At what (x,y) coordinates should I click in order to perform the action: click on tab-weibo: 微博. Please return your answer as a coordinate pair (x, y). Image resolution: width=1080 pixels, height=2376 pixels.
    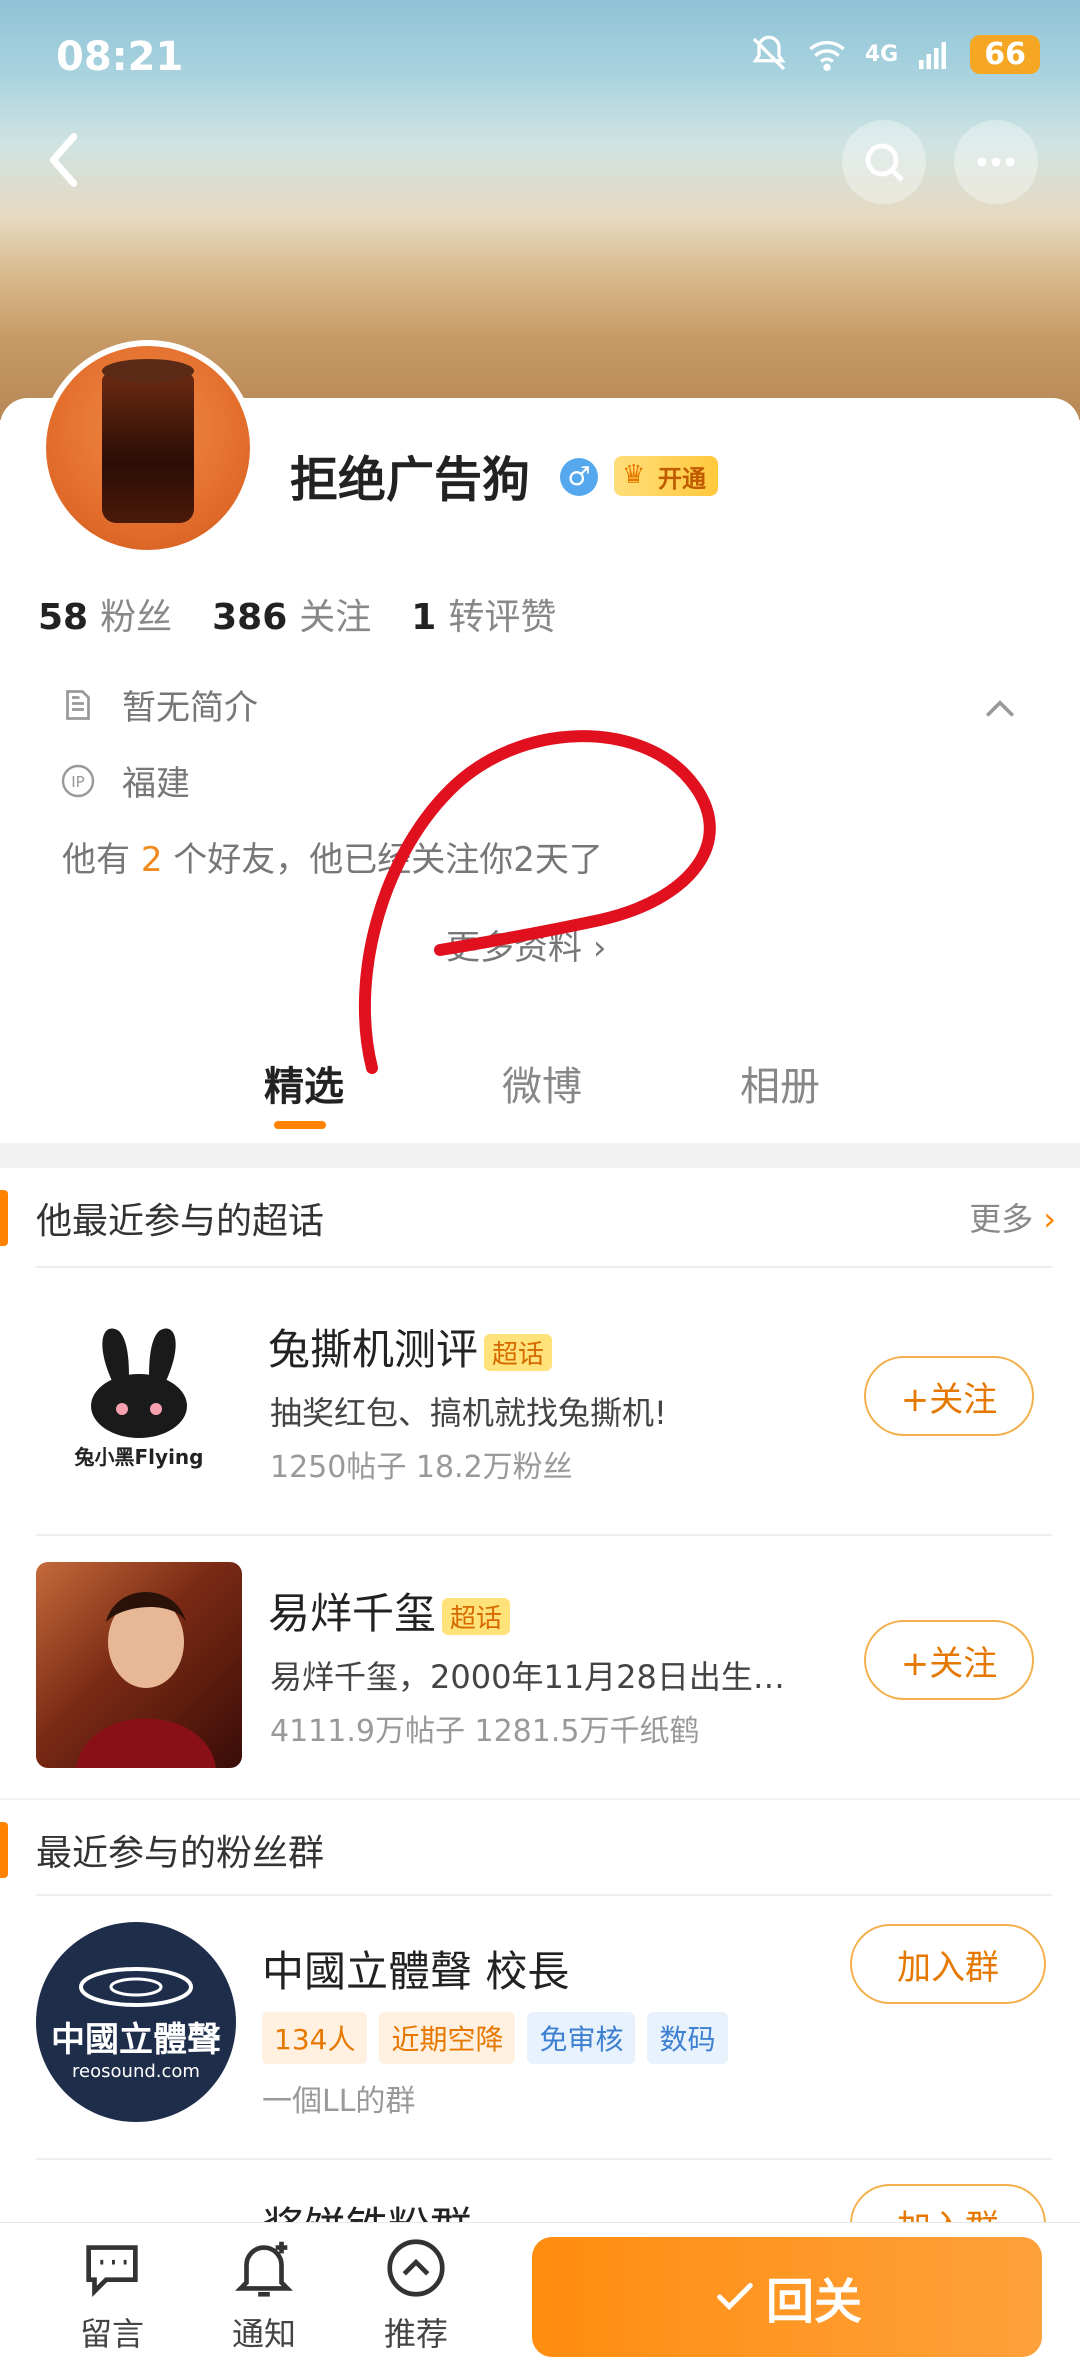
    Looking at the image, I should click on (542, 1083).